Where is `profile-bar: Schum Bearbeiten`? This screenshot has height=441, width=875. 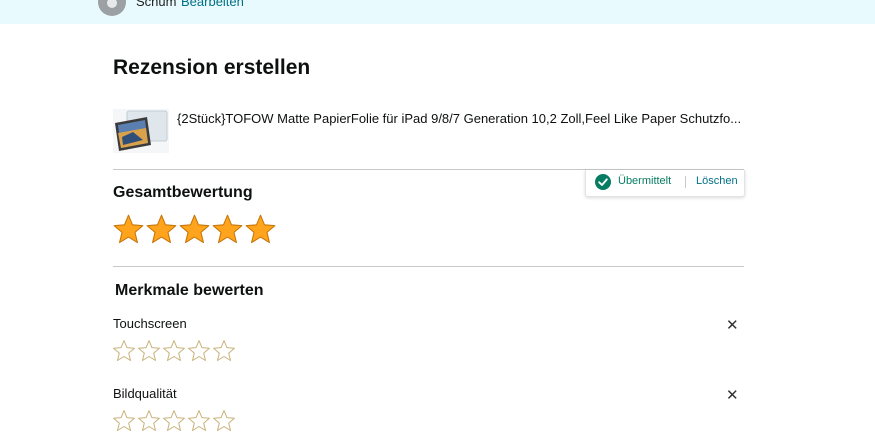
profile-bar: Schum Bearbeiten is located at coordinates (437, 12).